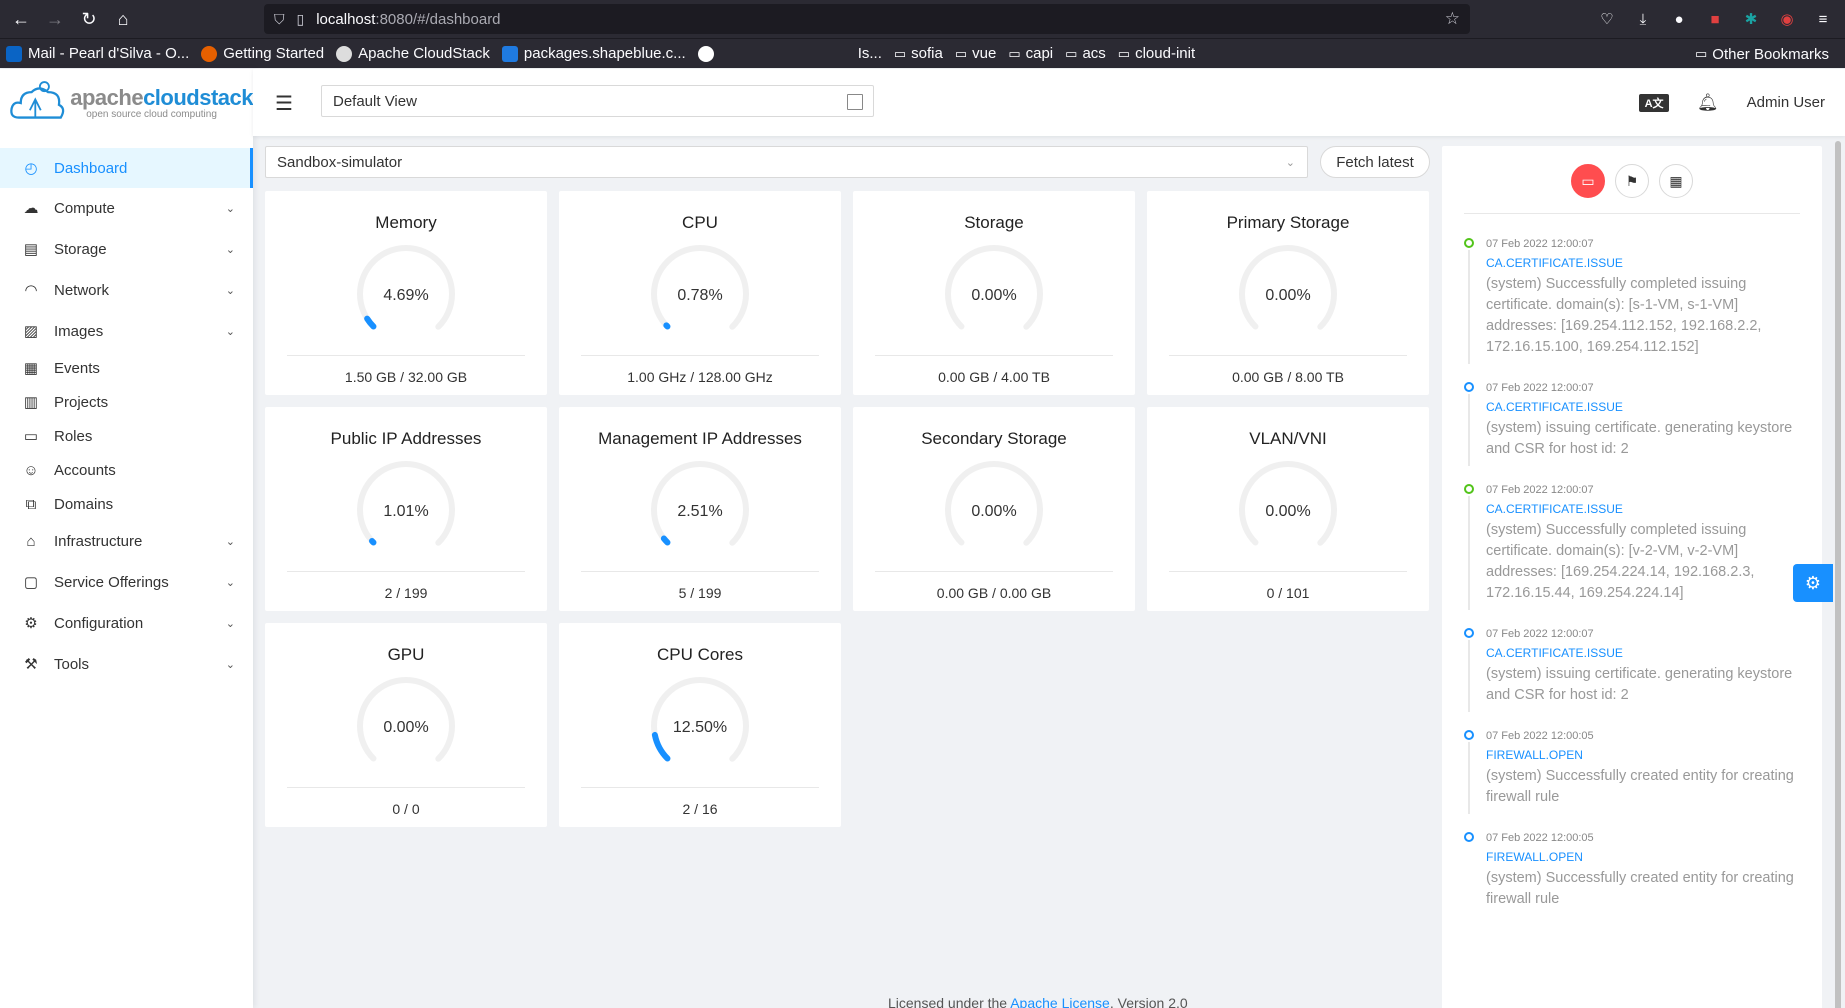 This screenshot has height=1008, width=1845. Describe the element at coordinates (262, 53) in the screenshot. I see `bookmark-item: Getting Started` at that location.